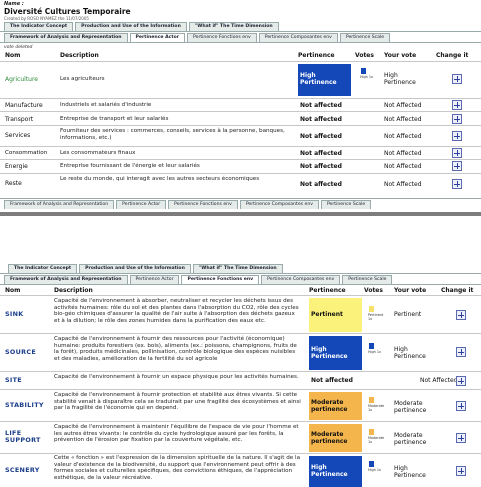  Describe the element at coordinates (335, 471) in the screenshot. I see `pertinence-badge: High Pertinence` at that location.